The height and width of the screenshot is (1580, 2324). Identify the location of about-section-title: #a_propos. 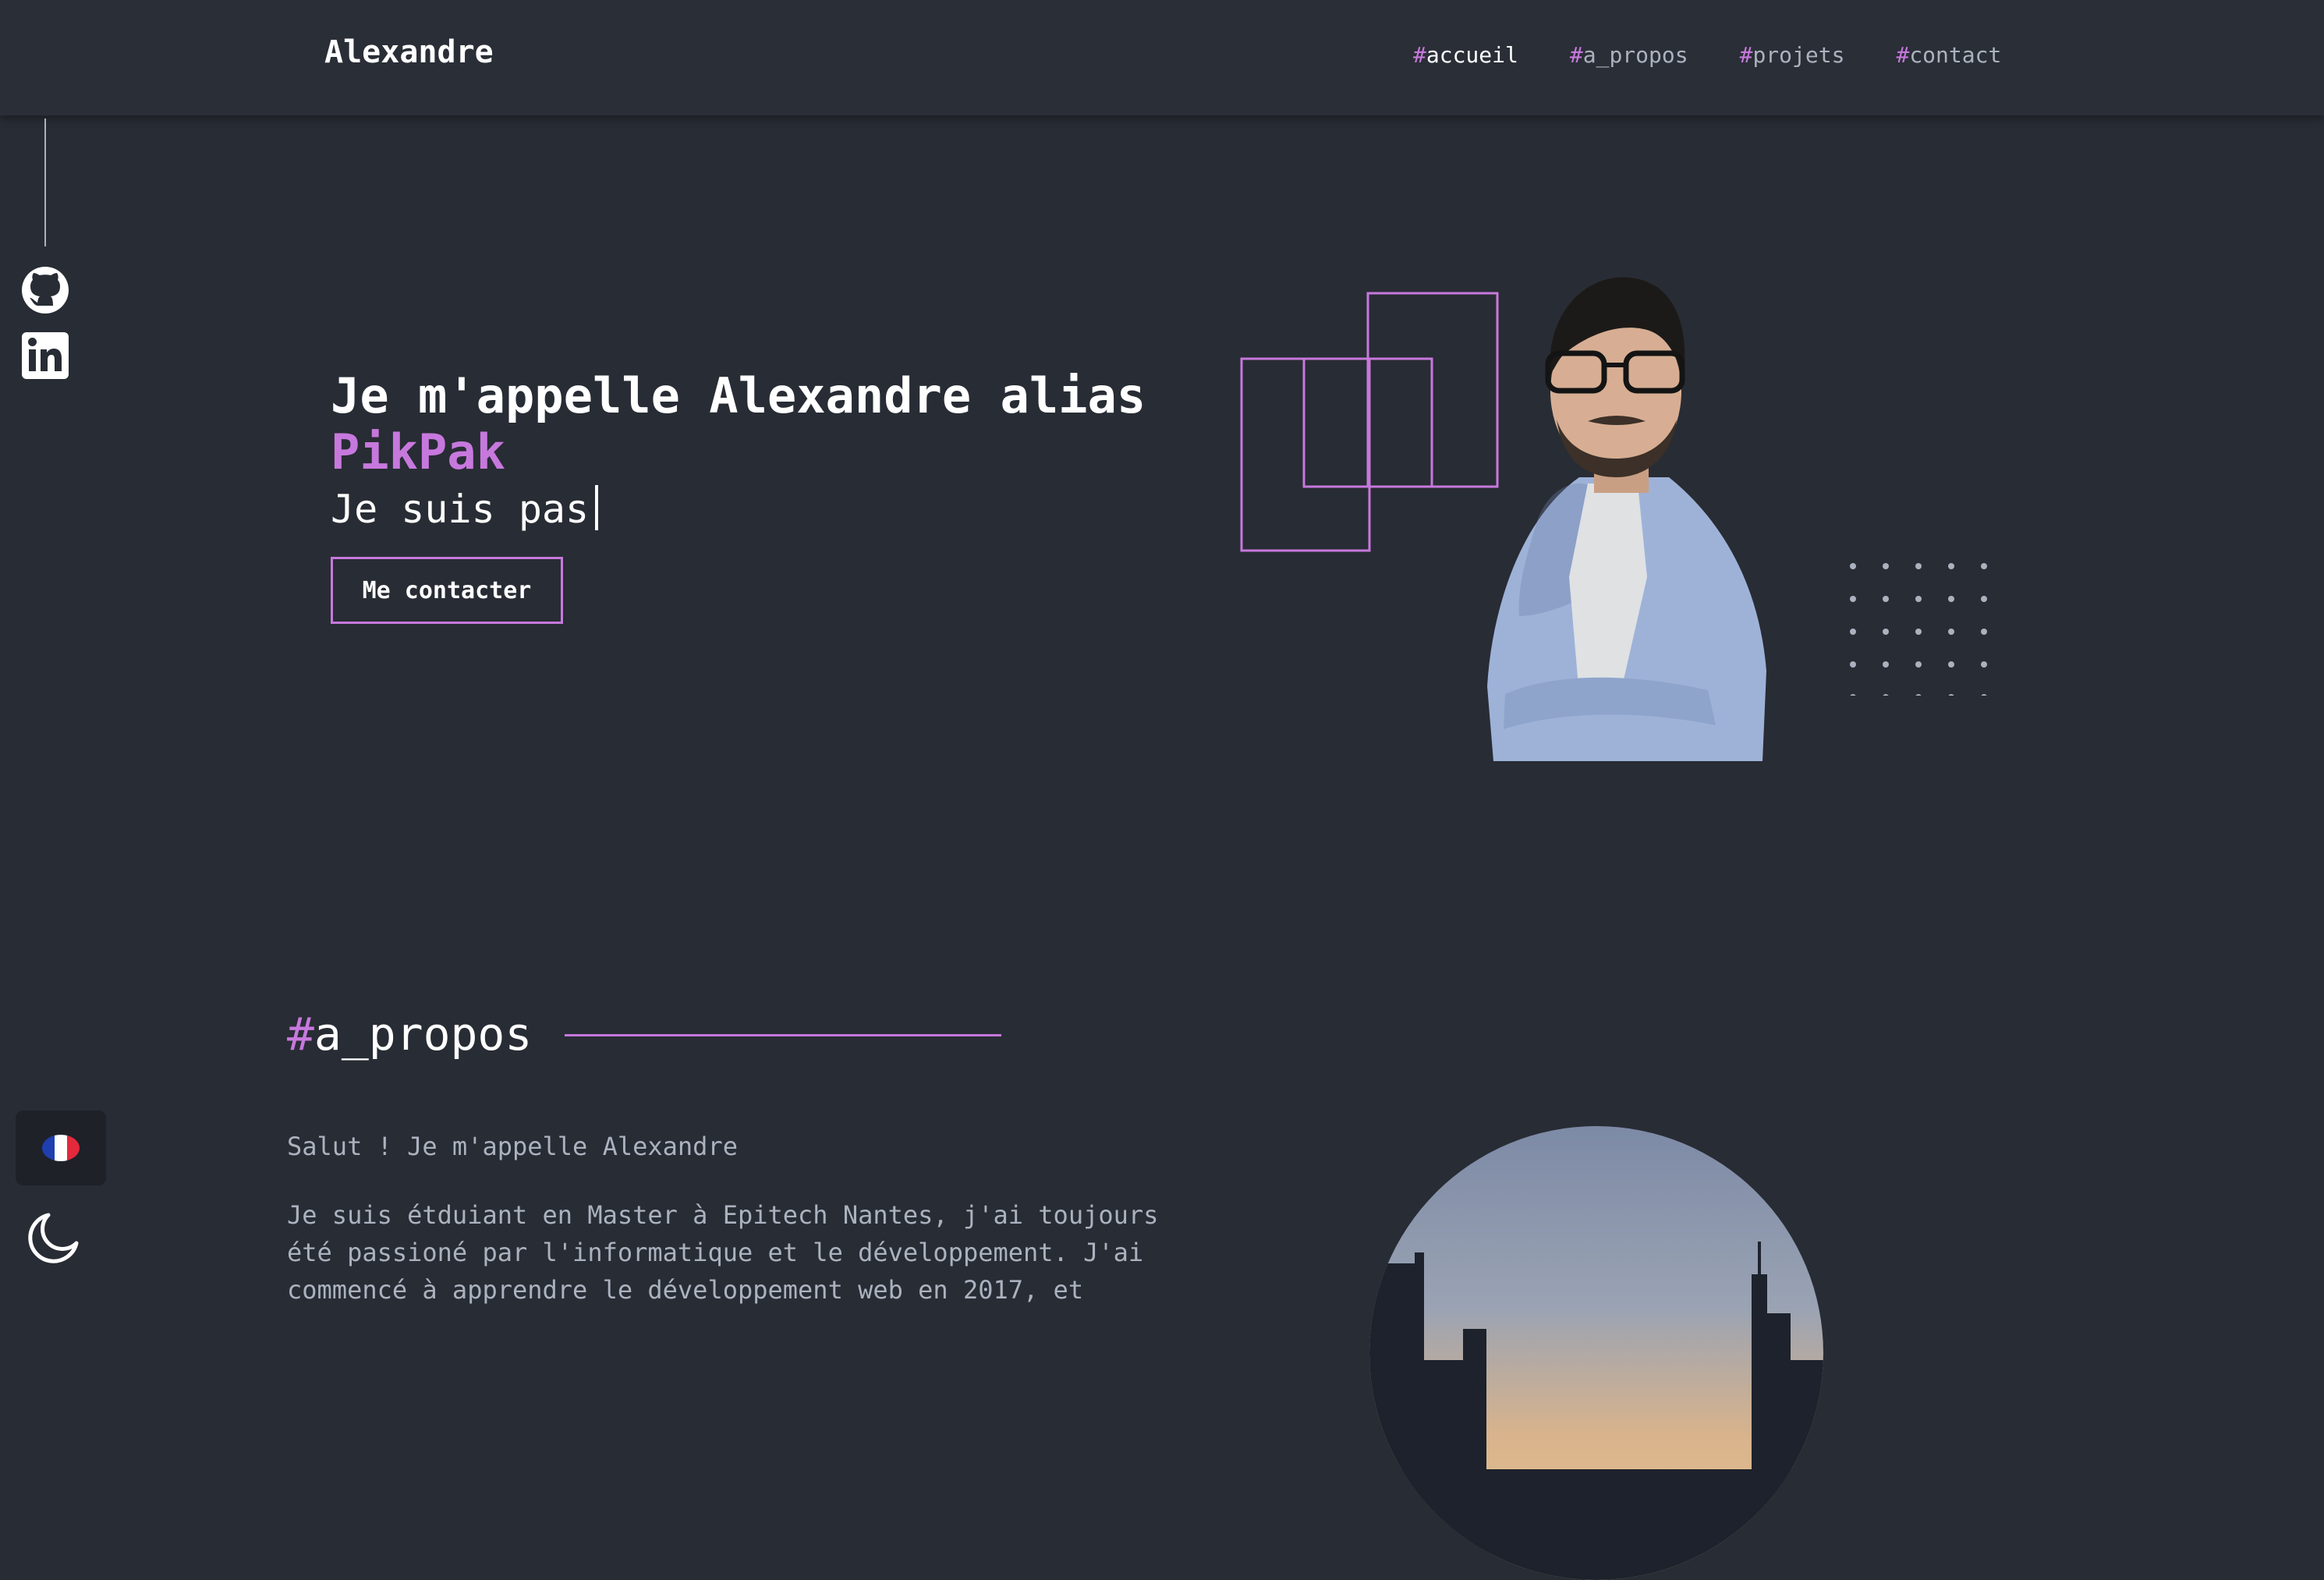
(409, 1034).